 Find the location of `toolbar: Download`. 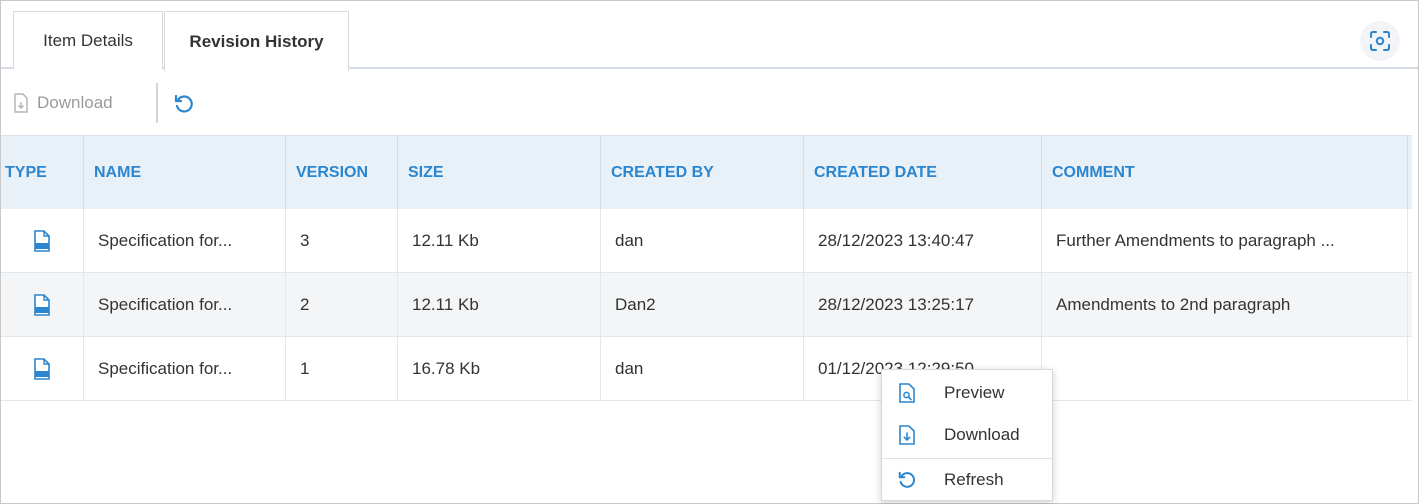

toolbar: Download is located at coordinates (709, 103).